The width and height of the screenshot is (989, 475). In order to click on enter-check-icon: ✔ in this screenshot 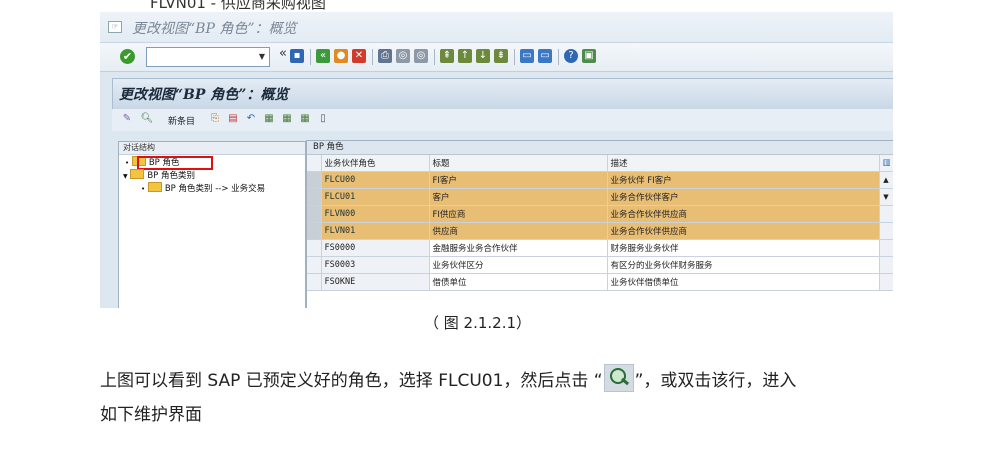, I will do `click(127, 56)`.